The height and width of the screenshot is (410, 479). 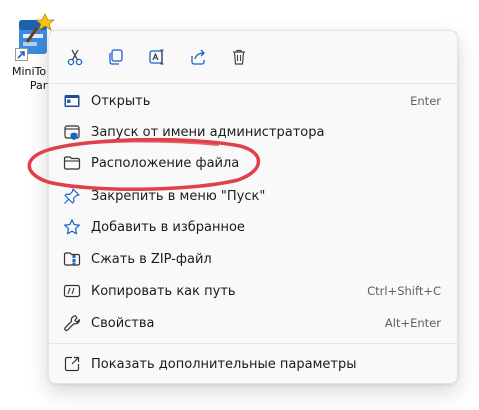 I want to click on menu-item-open: Открыть Enter, so click(x=253, y=101).